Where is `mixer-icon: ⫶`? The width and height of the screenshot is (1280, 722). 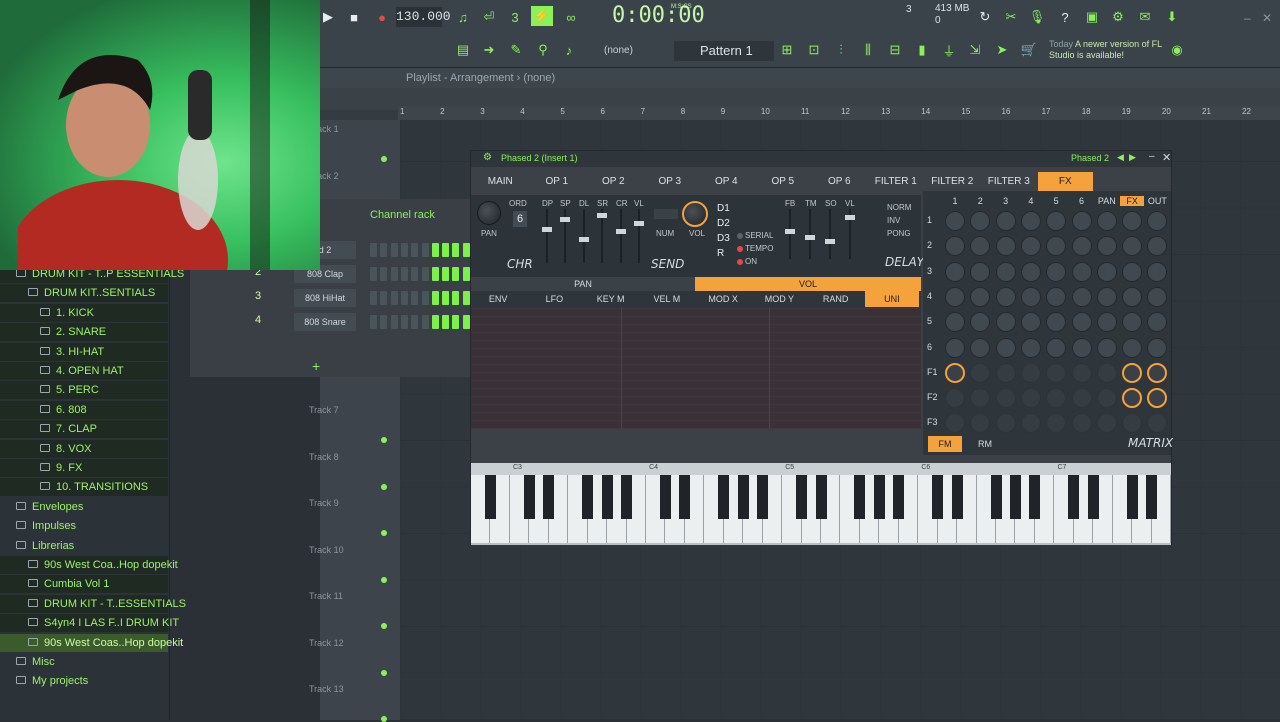
mixer-icon: ⫶ is located at coordinates (841, 50).